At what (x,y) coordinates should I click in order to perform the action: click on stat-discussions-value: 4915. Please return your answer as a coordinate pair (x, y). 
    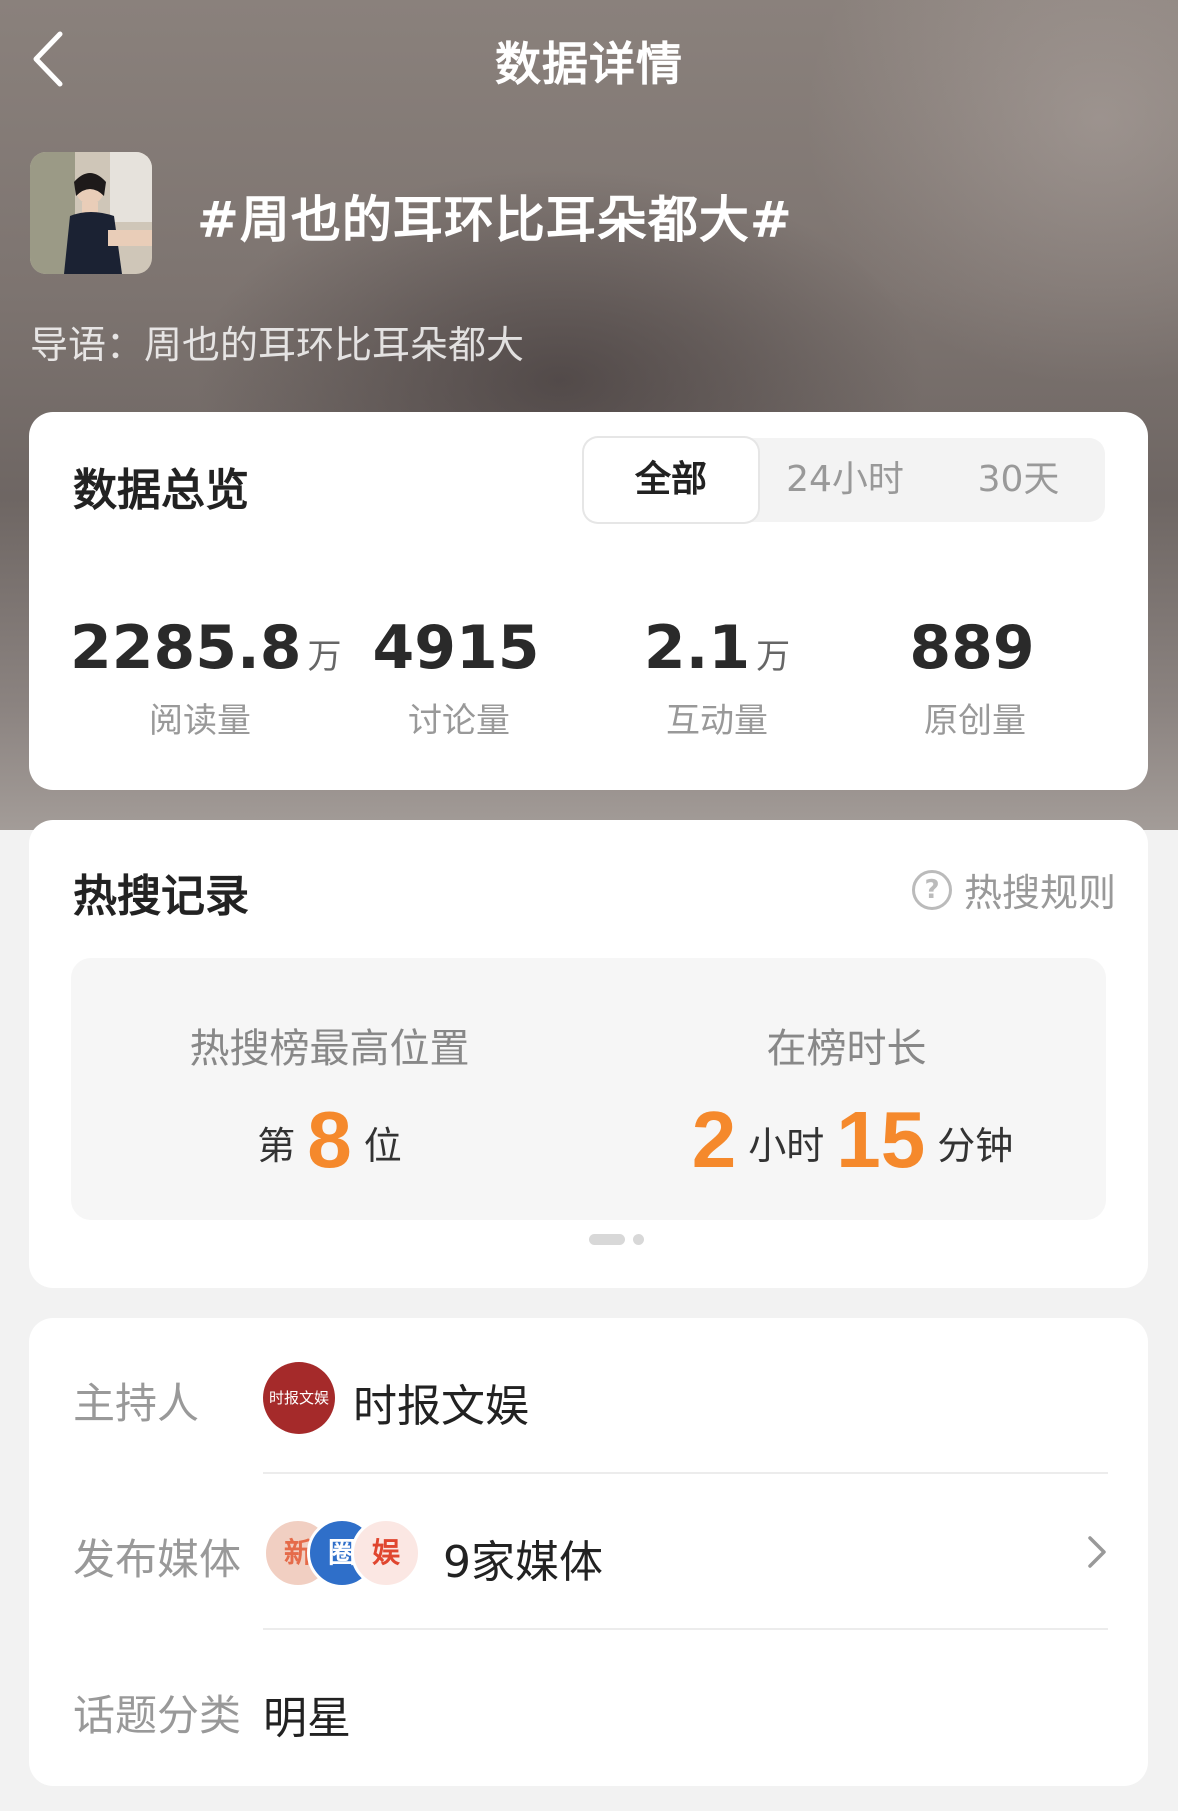
    Looking at the image, I should click on (456, 648).